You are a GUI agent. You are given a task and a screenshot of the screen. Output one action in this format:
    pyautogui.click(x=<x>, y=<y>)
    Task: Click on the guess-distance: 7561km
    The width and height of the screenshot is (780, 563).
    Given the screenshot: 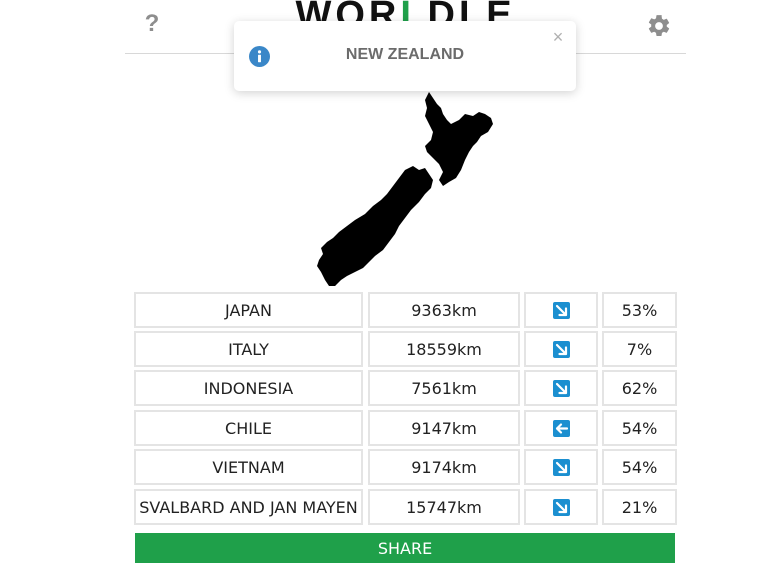 What is the action you would take?
    pyautogui.click(x=444, y=388)
    